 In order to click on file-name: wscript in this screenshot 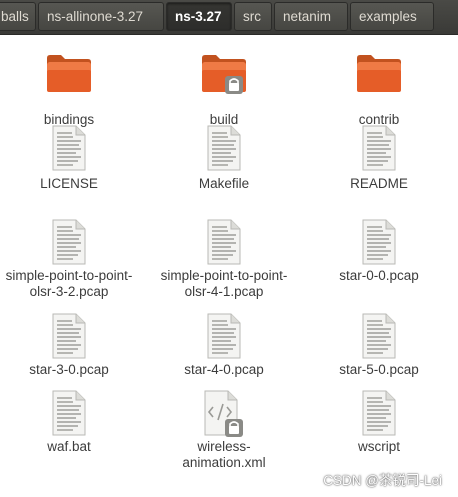, I will do `click(378, 446)`.